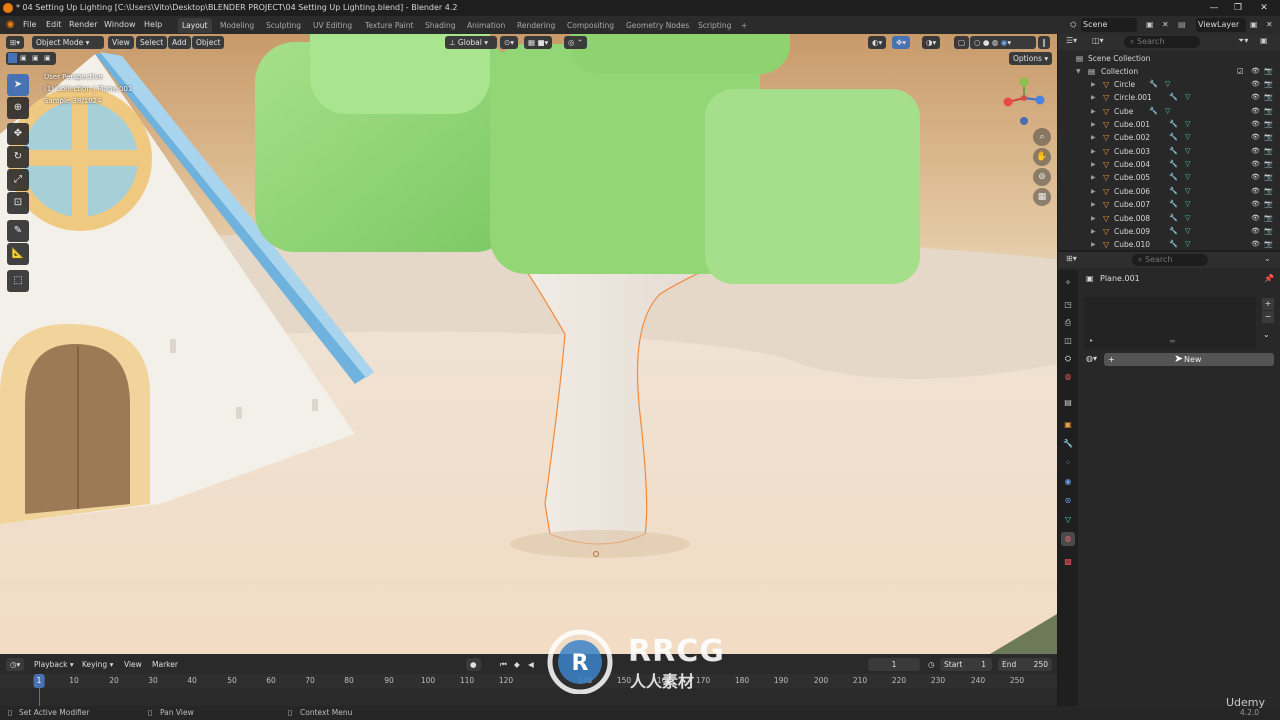 This screenshot has height=720, width=1280. I want to click on viewport-menu-view: View, so click(121, 42).